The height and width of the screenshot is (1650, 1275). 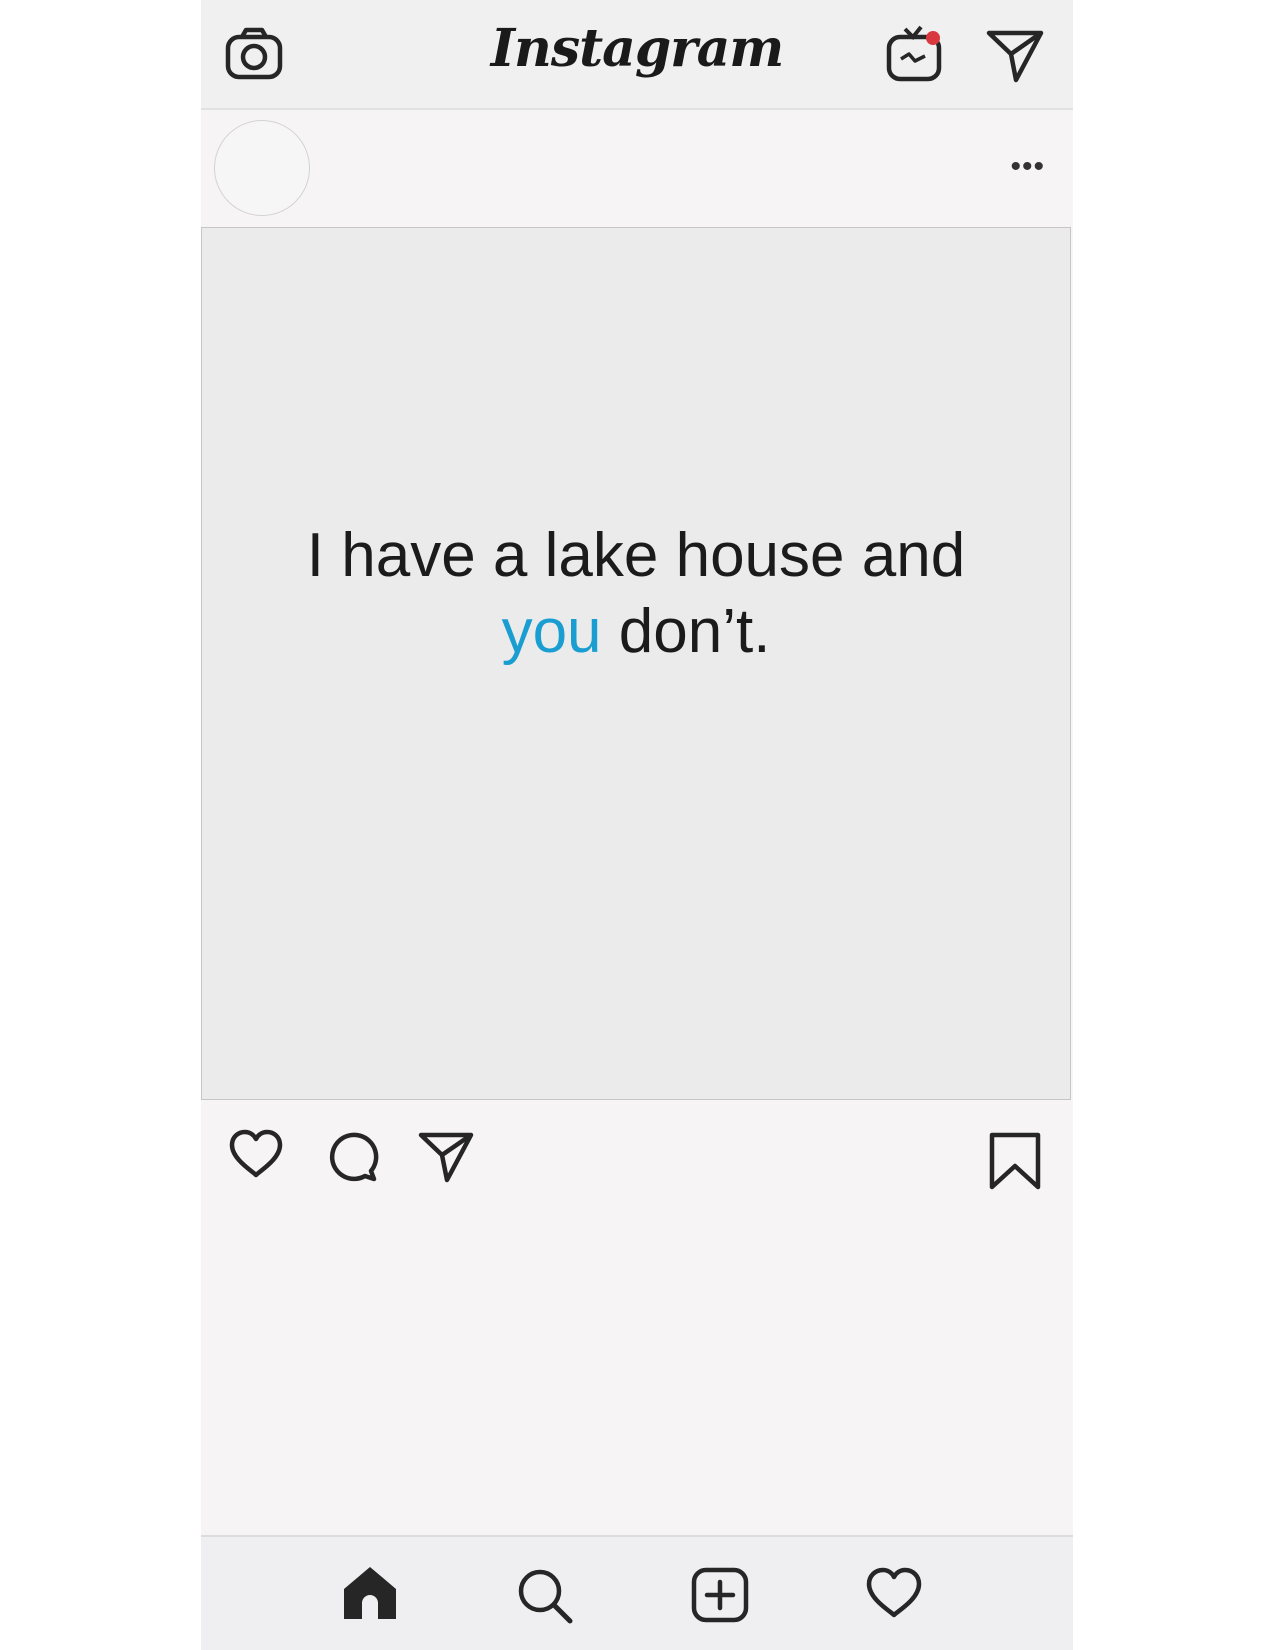 I want to click on post-header: •••, so click(x=637, y=168).